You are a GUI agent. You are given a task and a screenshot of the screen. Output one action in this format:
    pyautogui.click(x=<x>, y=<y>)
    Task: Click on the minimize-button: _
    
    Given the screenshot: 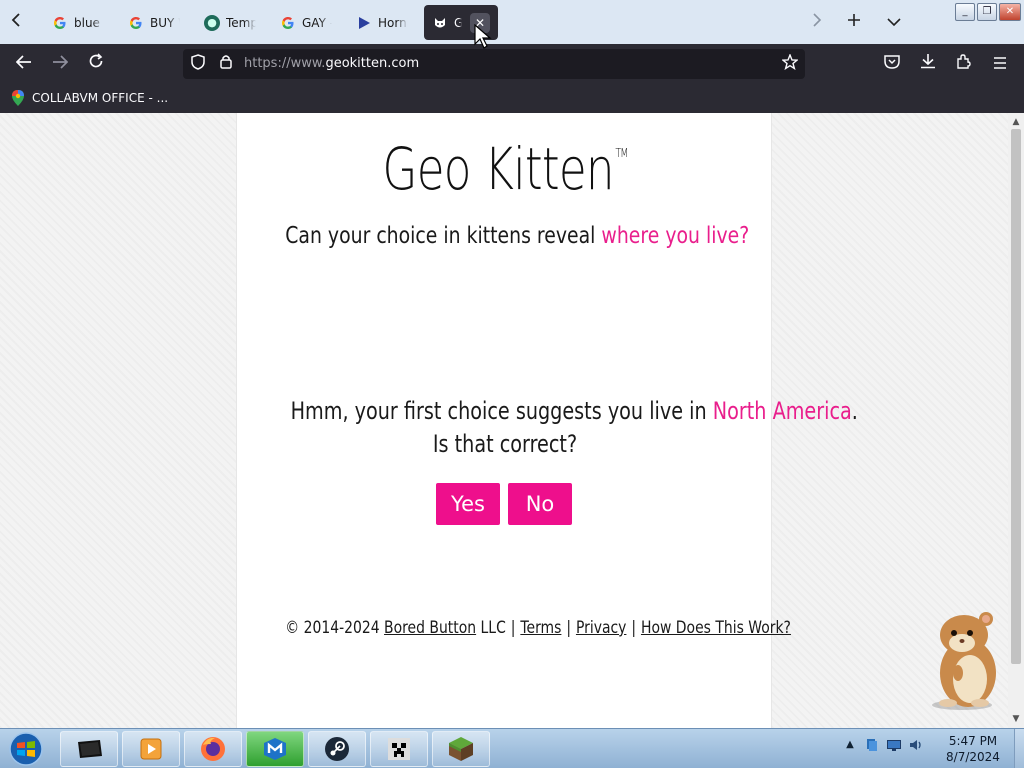 What is the action you would take?
    pyautogui.click(x=965, y=12)
    